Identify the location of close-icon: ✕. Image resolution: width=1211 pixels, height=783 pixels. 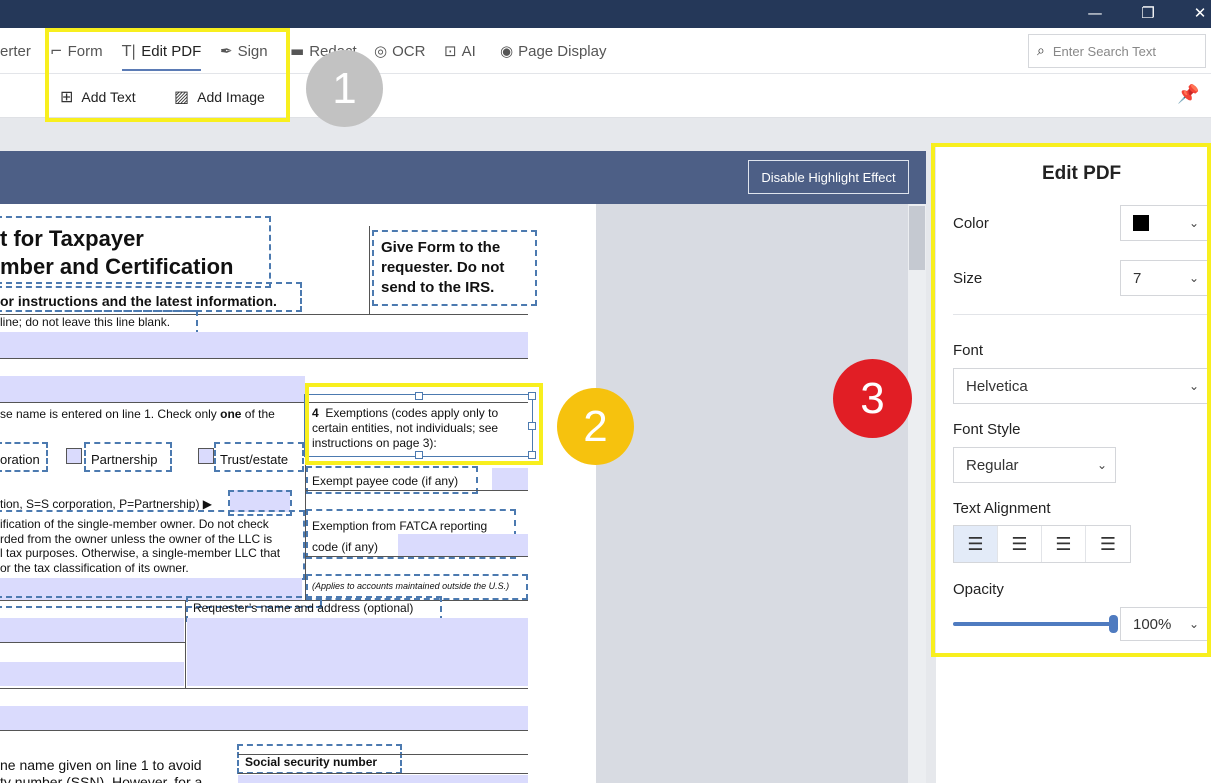
(1200, 13).